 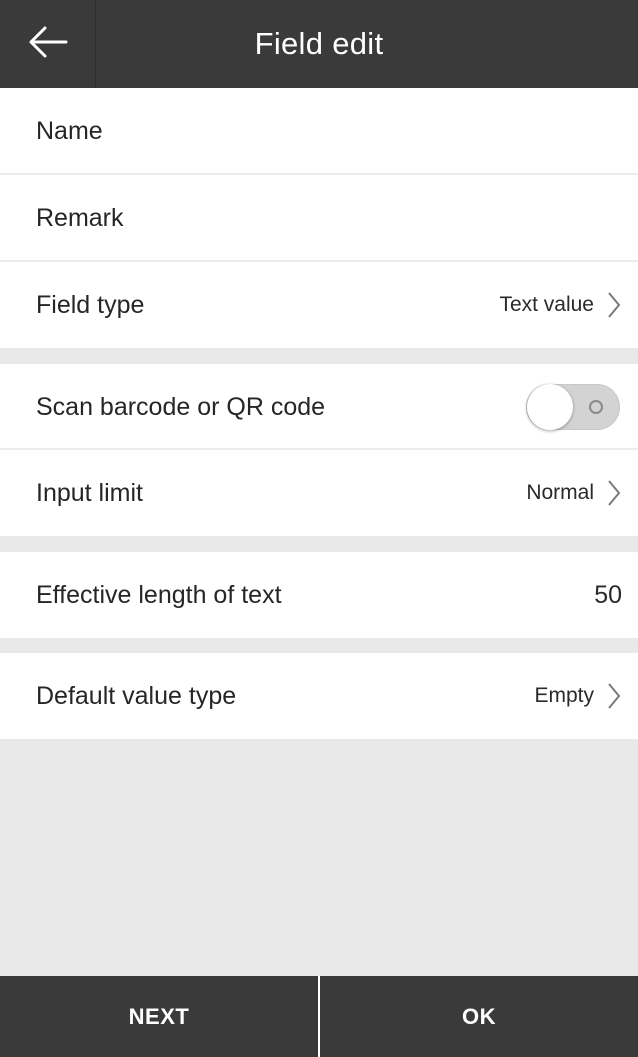 I want to click on arrow-left-icon, so click(x=48, y=44).